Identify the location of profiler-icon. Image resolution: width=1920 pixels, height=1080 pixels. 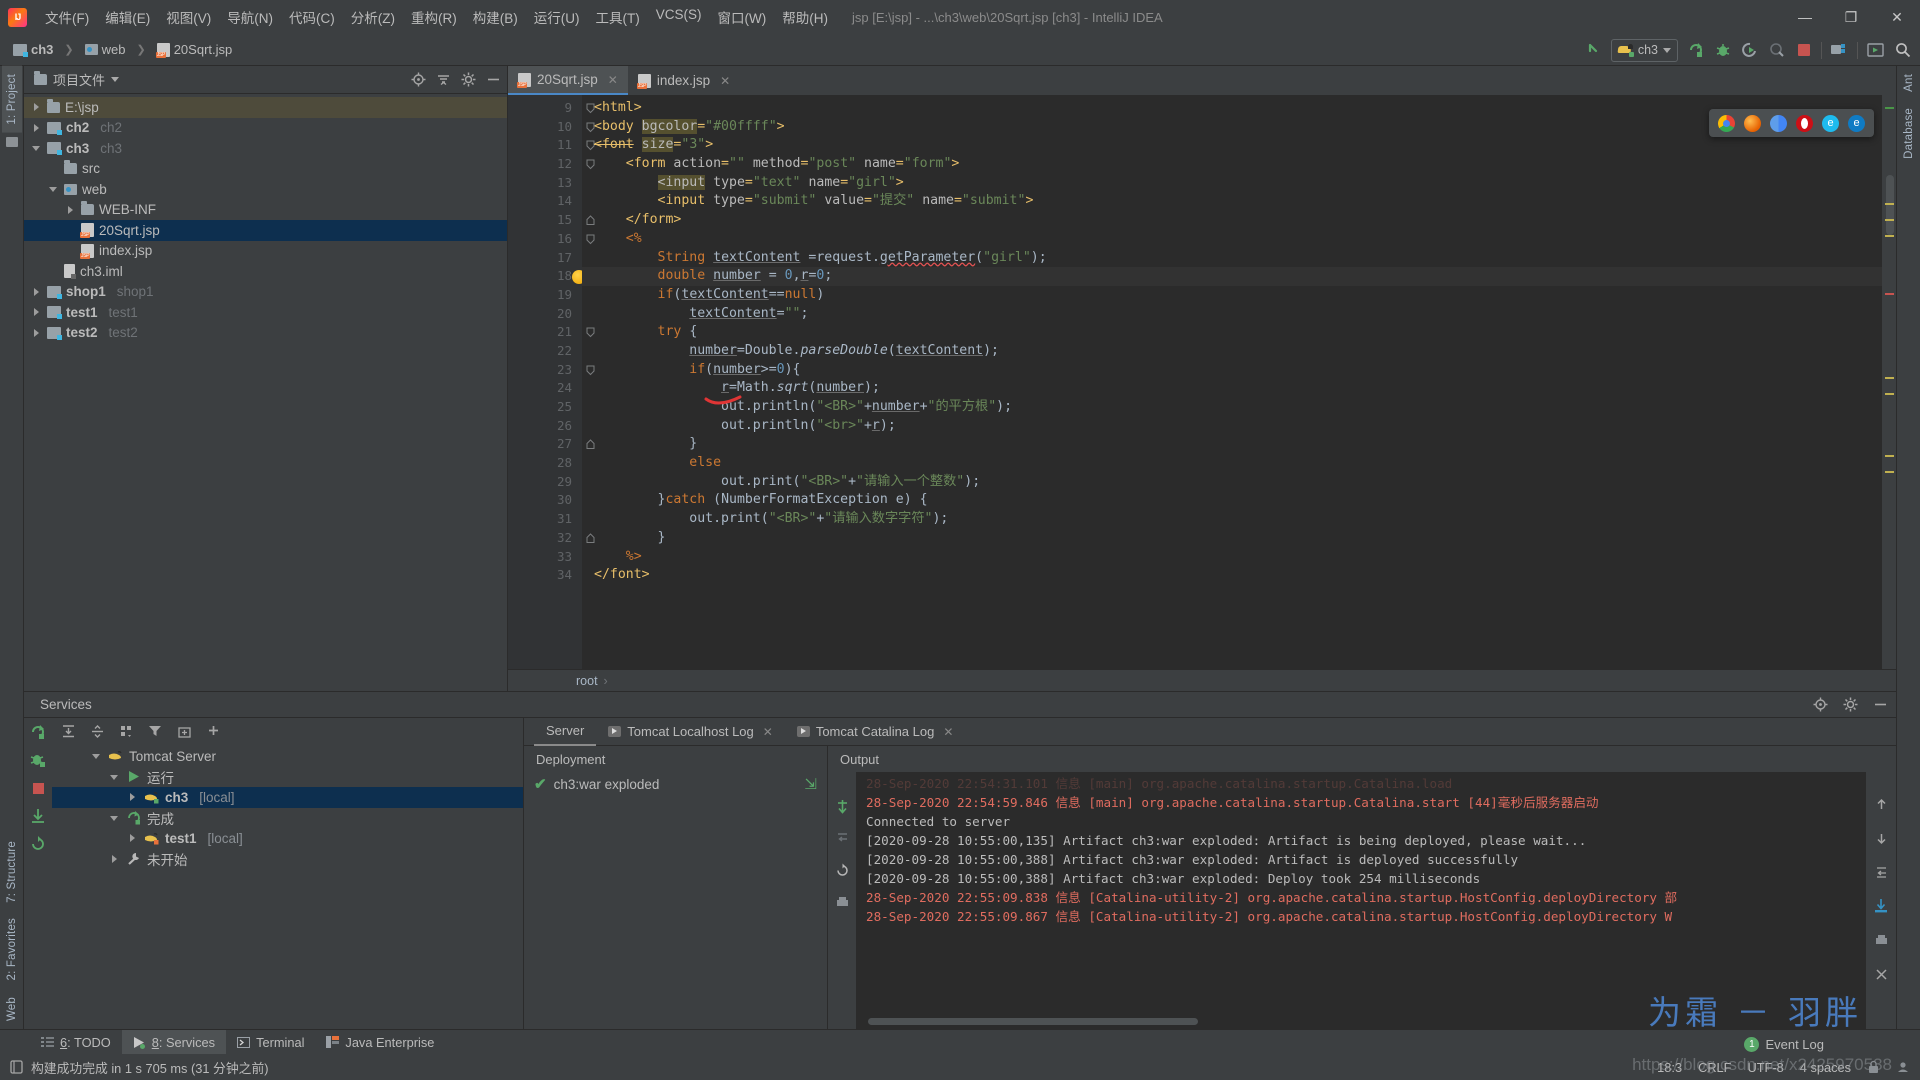
(1776, 50).